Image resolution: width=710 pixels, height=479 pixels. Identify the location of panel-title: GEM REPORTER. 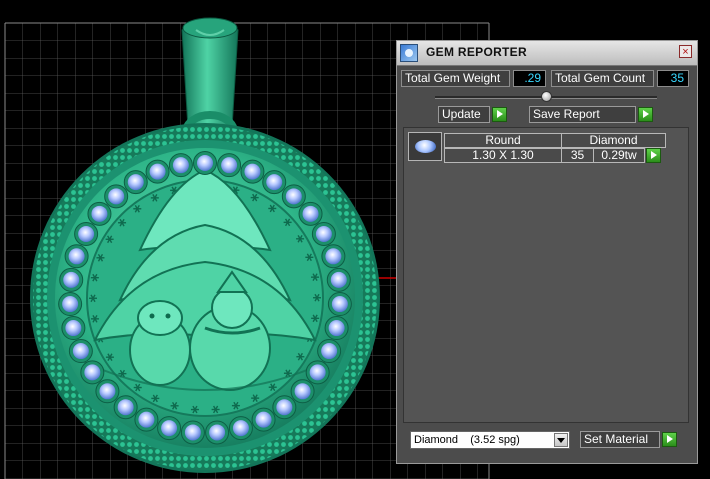
(476, 52).